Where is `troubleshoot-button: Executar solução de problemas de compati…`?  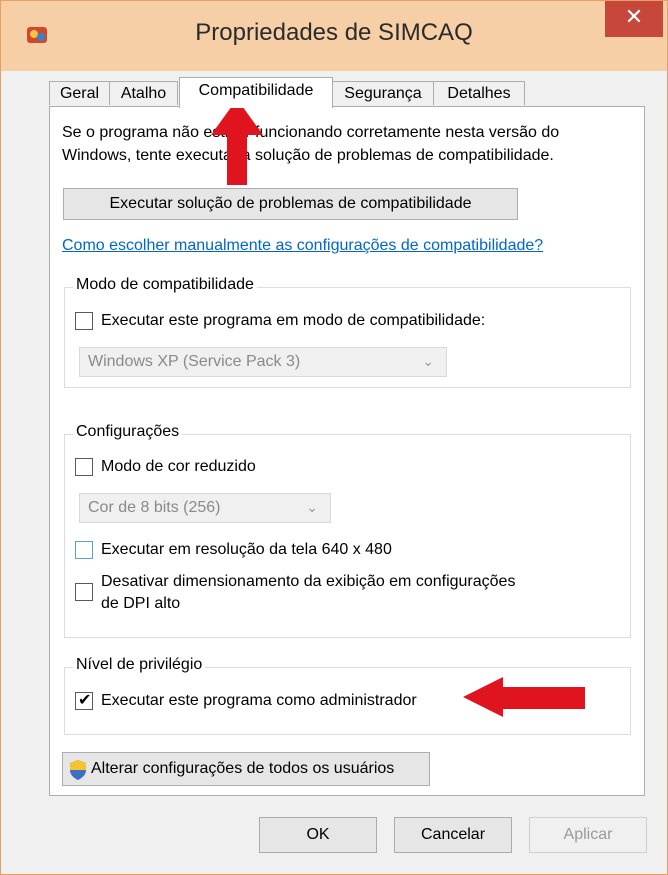 troubleshoot-button: Executar solução de problemas de compati… is located at coordinates (290, 204).